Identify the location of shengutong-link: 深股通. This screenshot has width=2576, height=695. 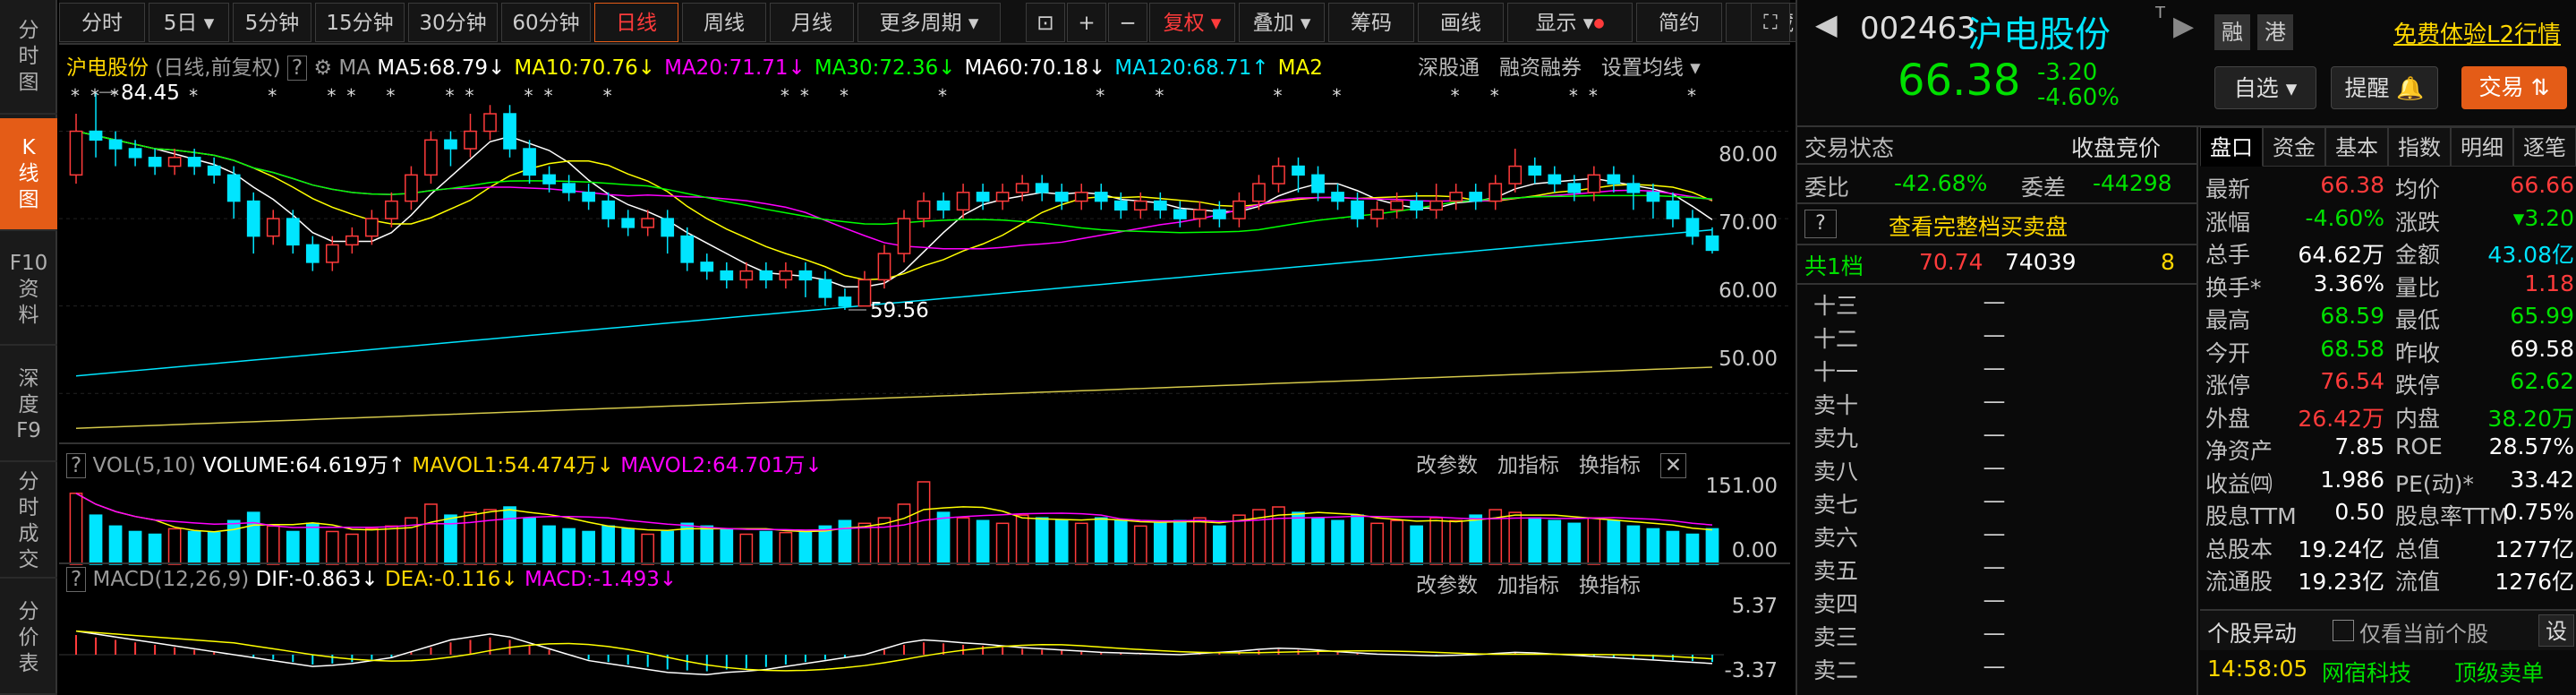
(1449, 68).